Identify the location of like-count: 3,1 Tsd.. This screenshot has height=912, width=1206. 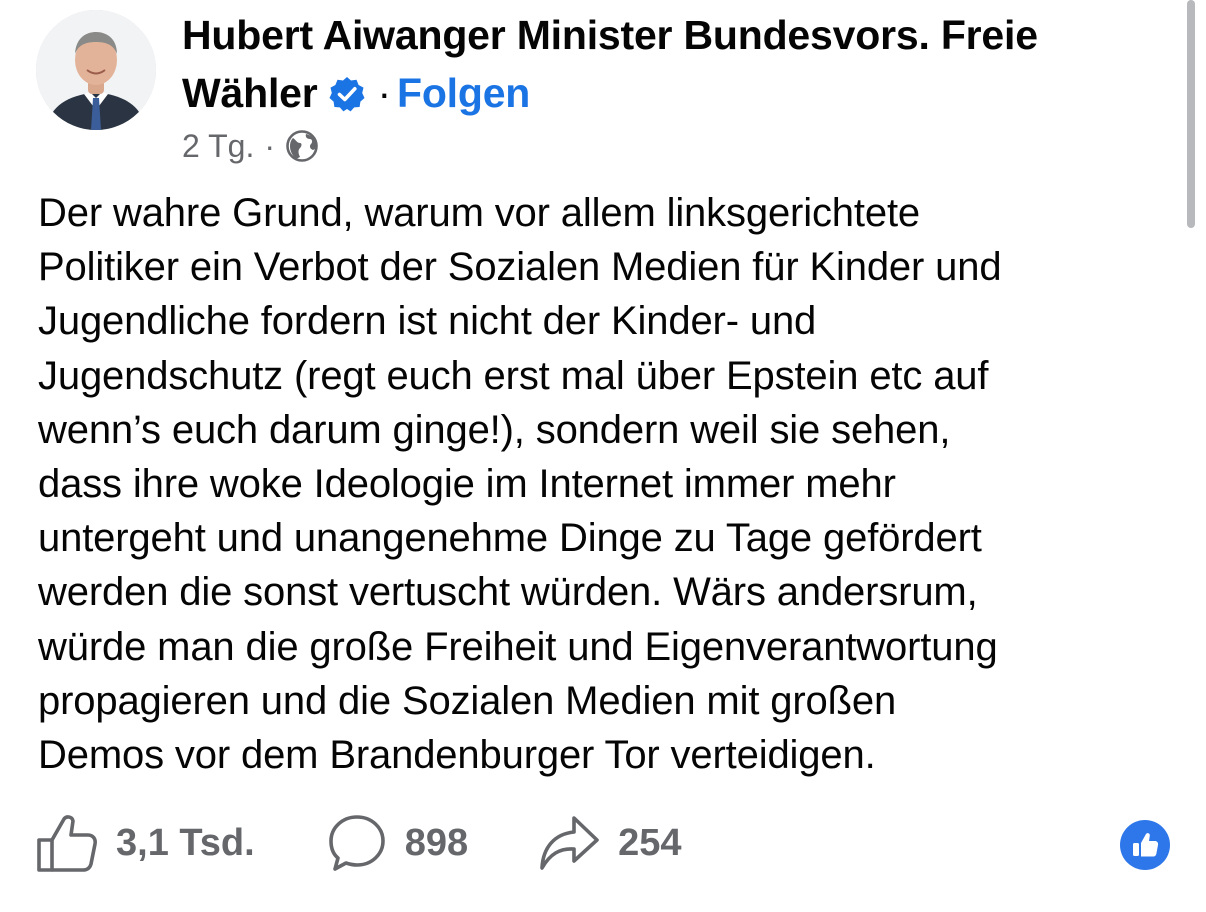
(185, 842).